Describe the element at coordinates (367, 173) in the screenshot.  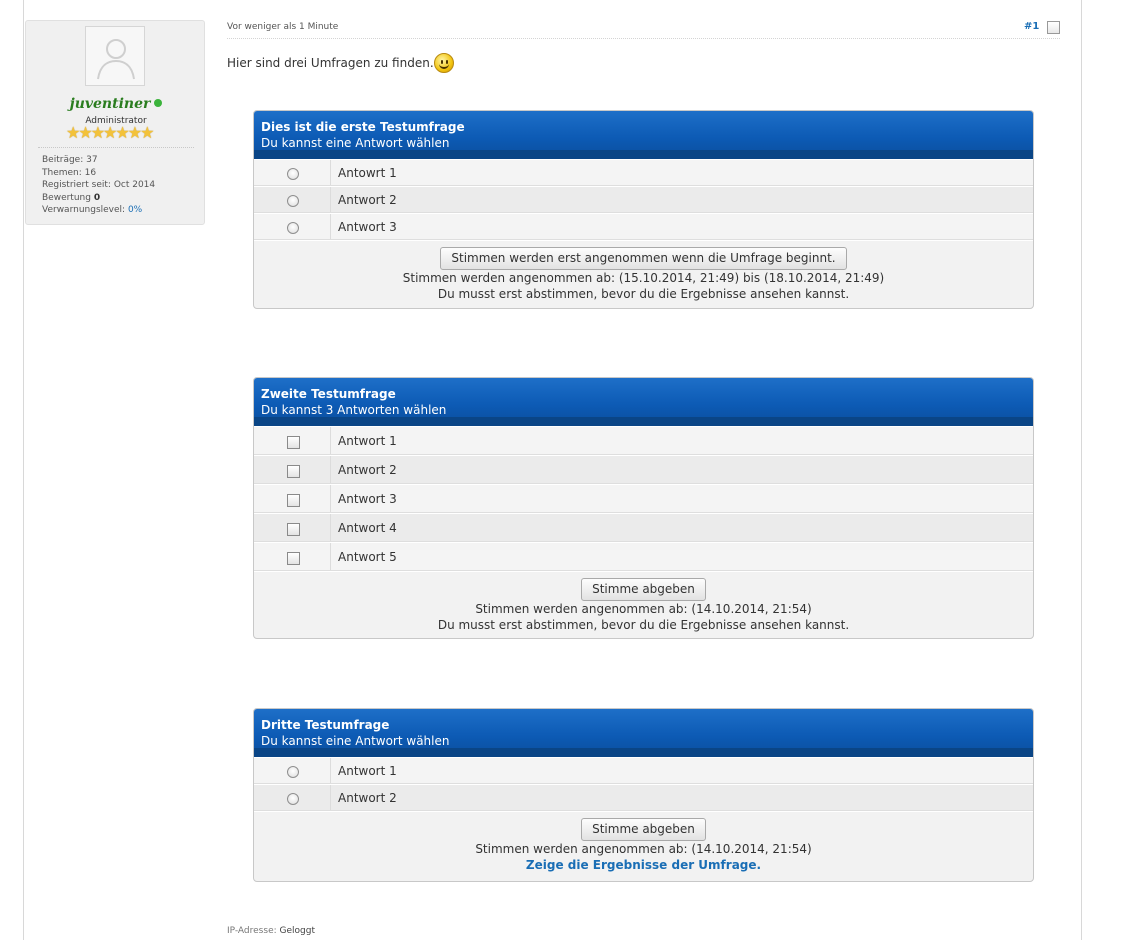
I see `poll-option-label: Antowrt 1` at that location.